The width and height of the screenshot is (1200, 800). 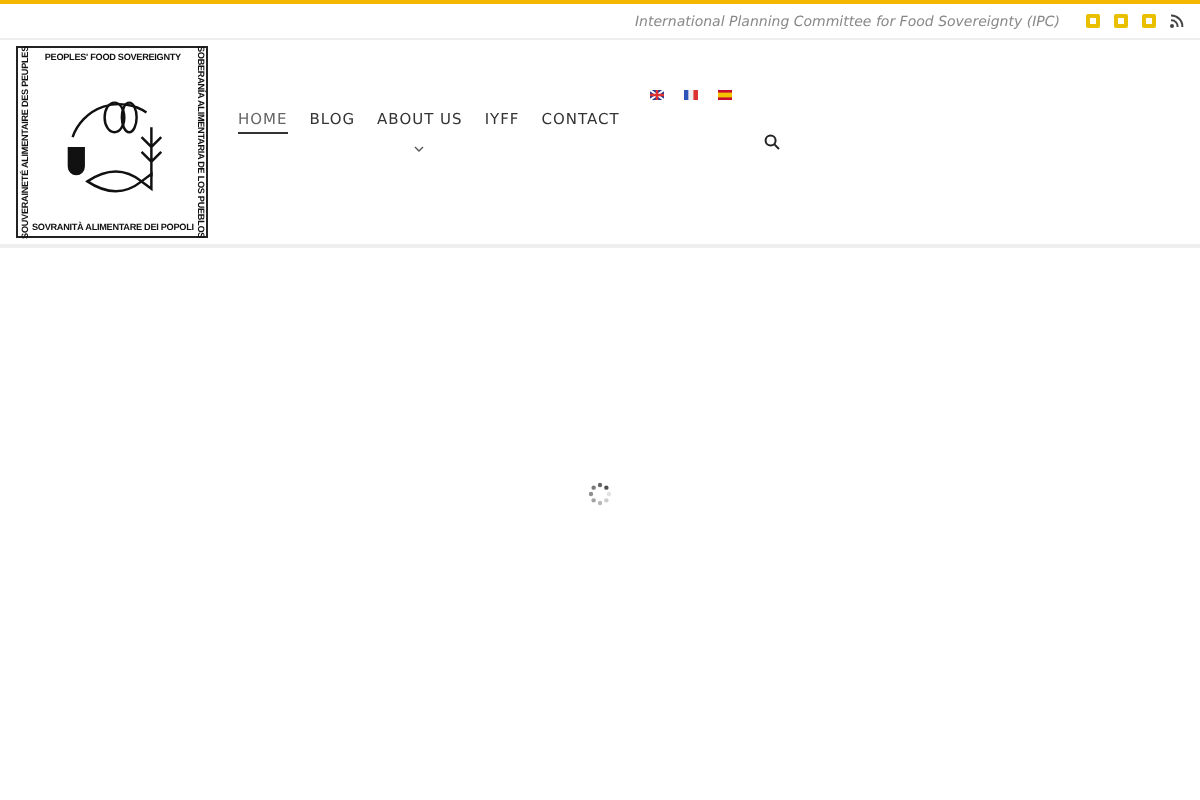 I want to click on search-icon, so click(x=771, y=142).